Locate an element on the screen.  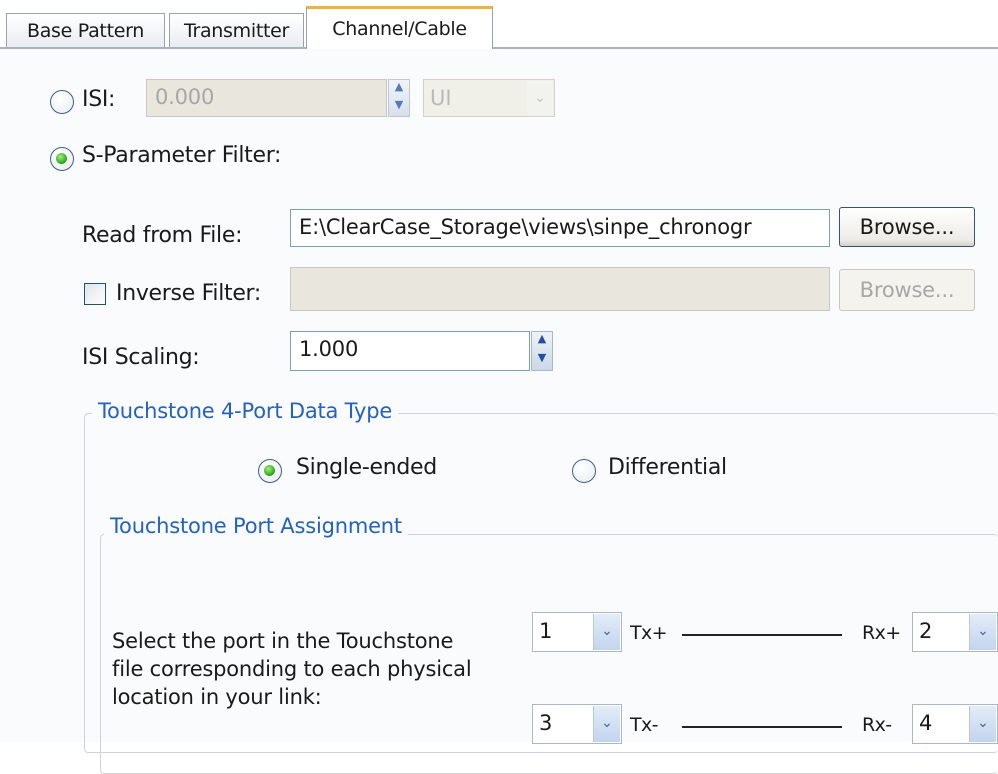
inverse-filter-path-input is located at coordinates (560, 289).